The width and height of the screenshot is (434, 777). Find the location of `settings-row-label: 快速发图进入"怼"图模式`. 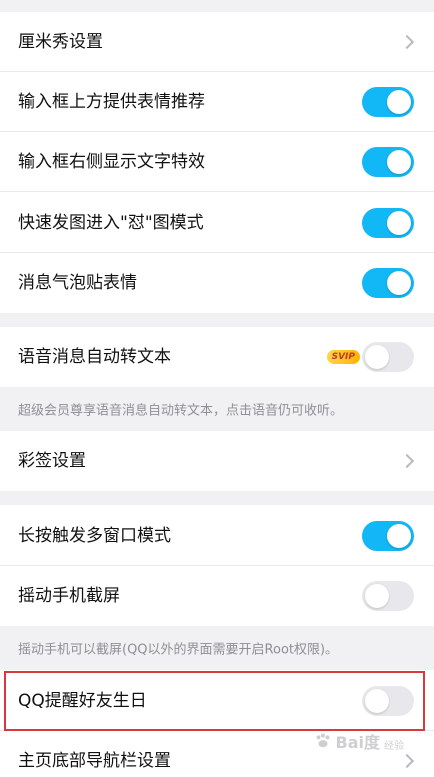

settings-row-label: 快速发图进入"怼"图模式 is located at coordinates (111, 222).